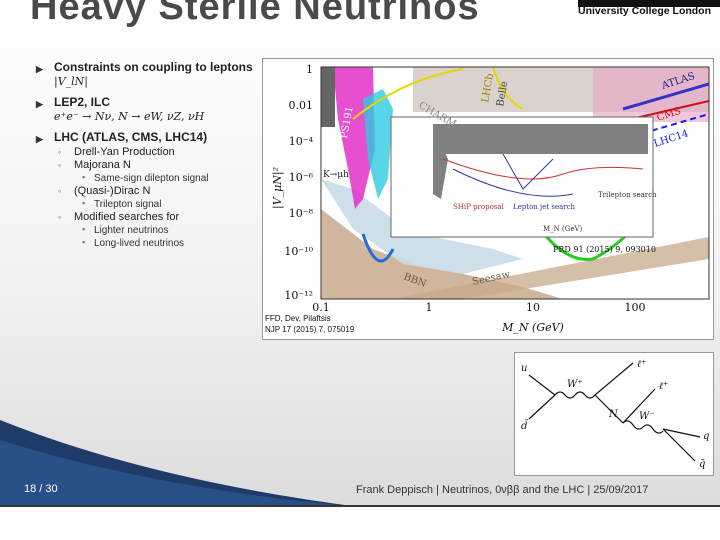 This screenshot has width=720, height=540. Describe the element at coordinates (255, 14) in the screenshot. I see `slide-title: Heavy Sterile Neutrinos` at that location.